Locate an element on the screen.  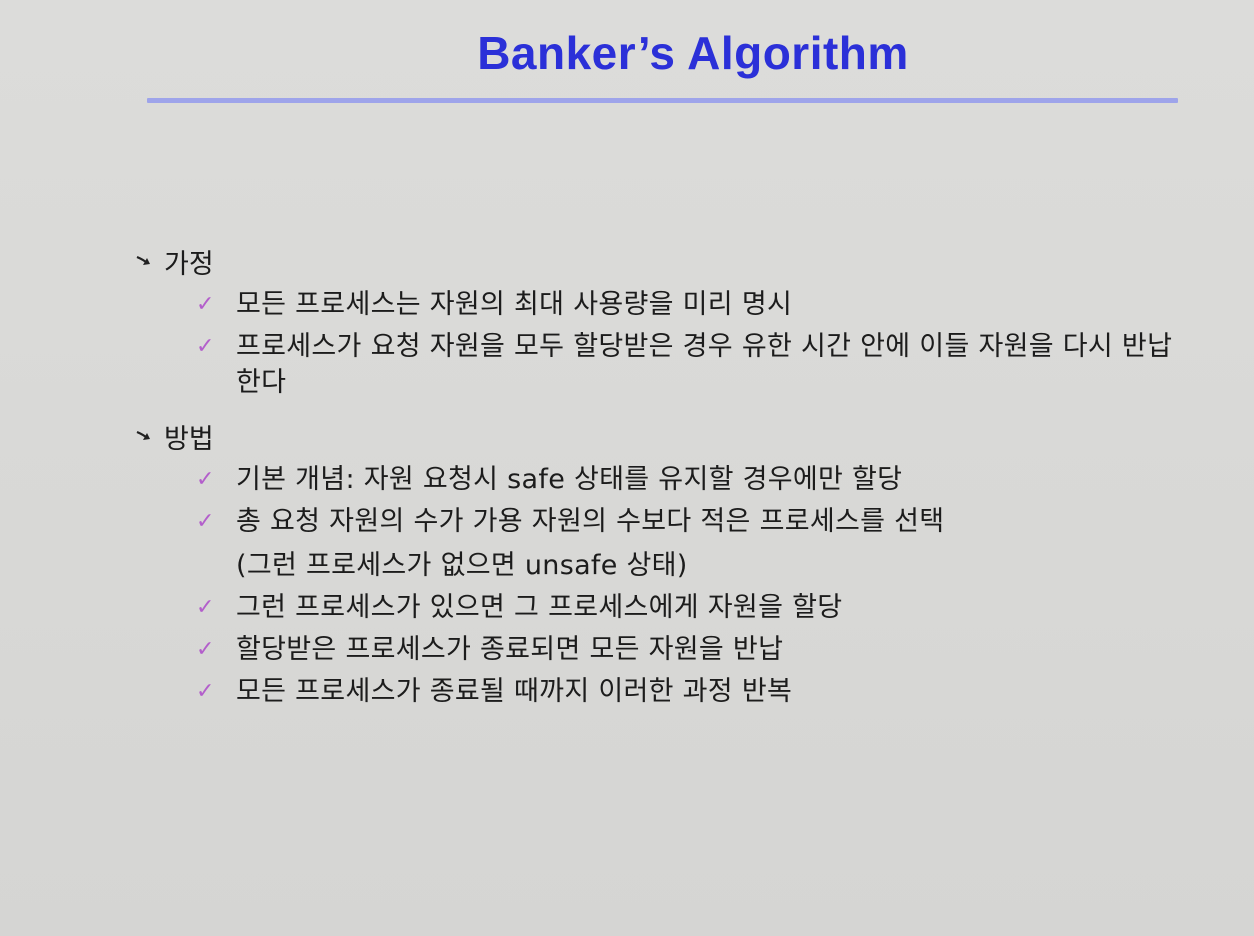
list-item: ✓ 기본 개념: 자원 요청시 safe 상태를 유지할 경우에만 할당 is located at coordinates (695, 480).